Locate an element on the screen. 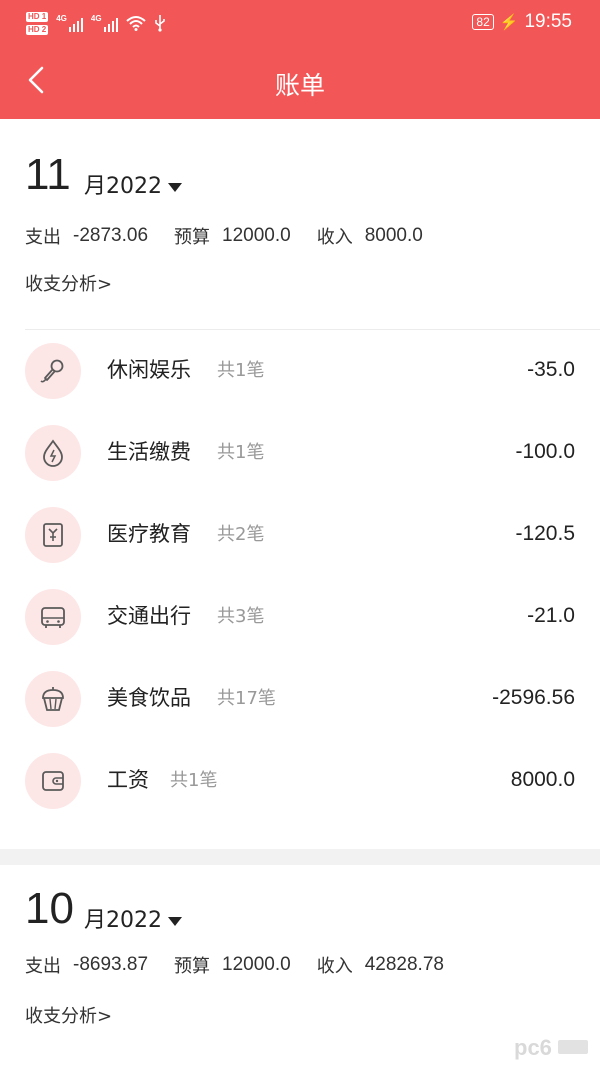  expense-value: -2873.06 is located at coordinates (111, 235).